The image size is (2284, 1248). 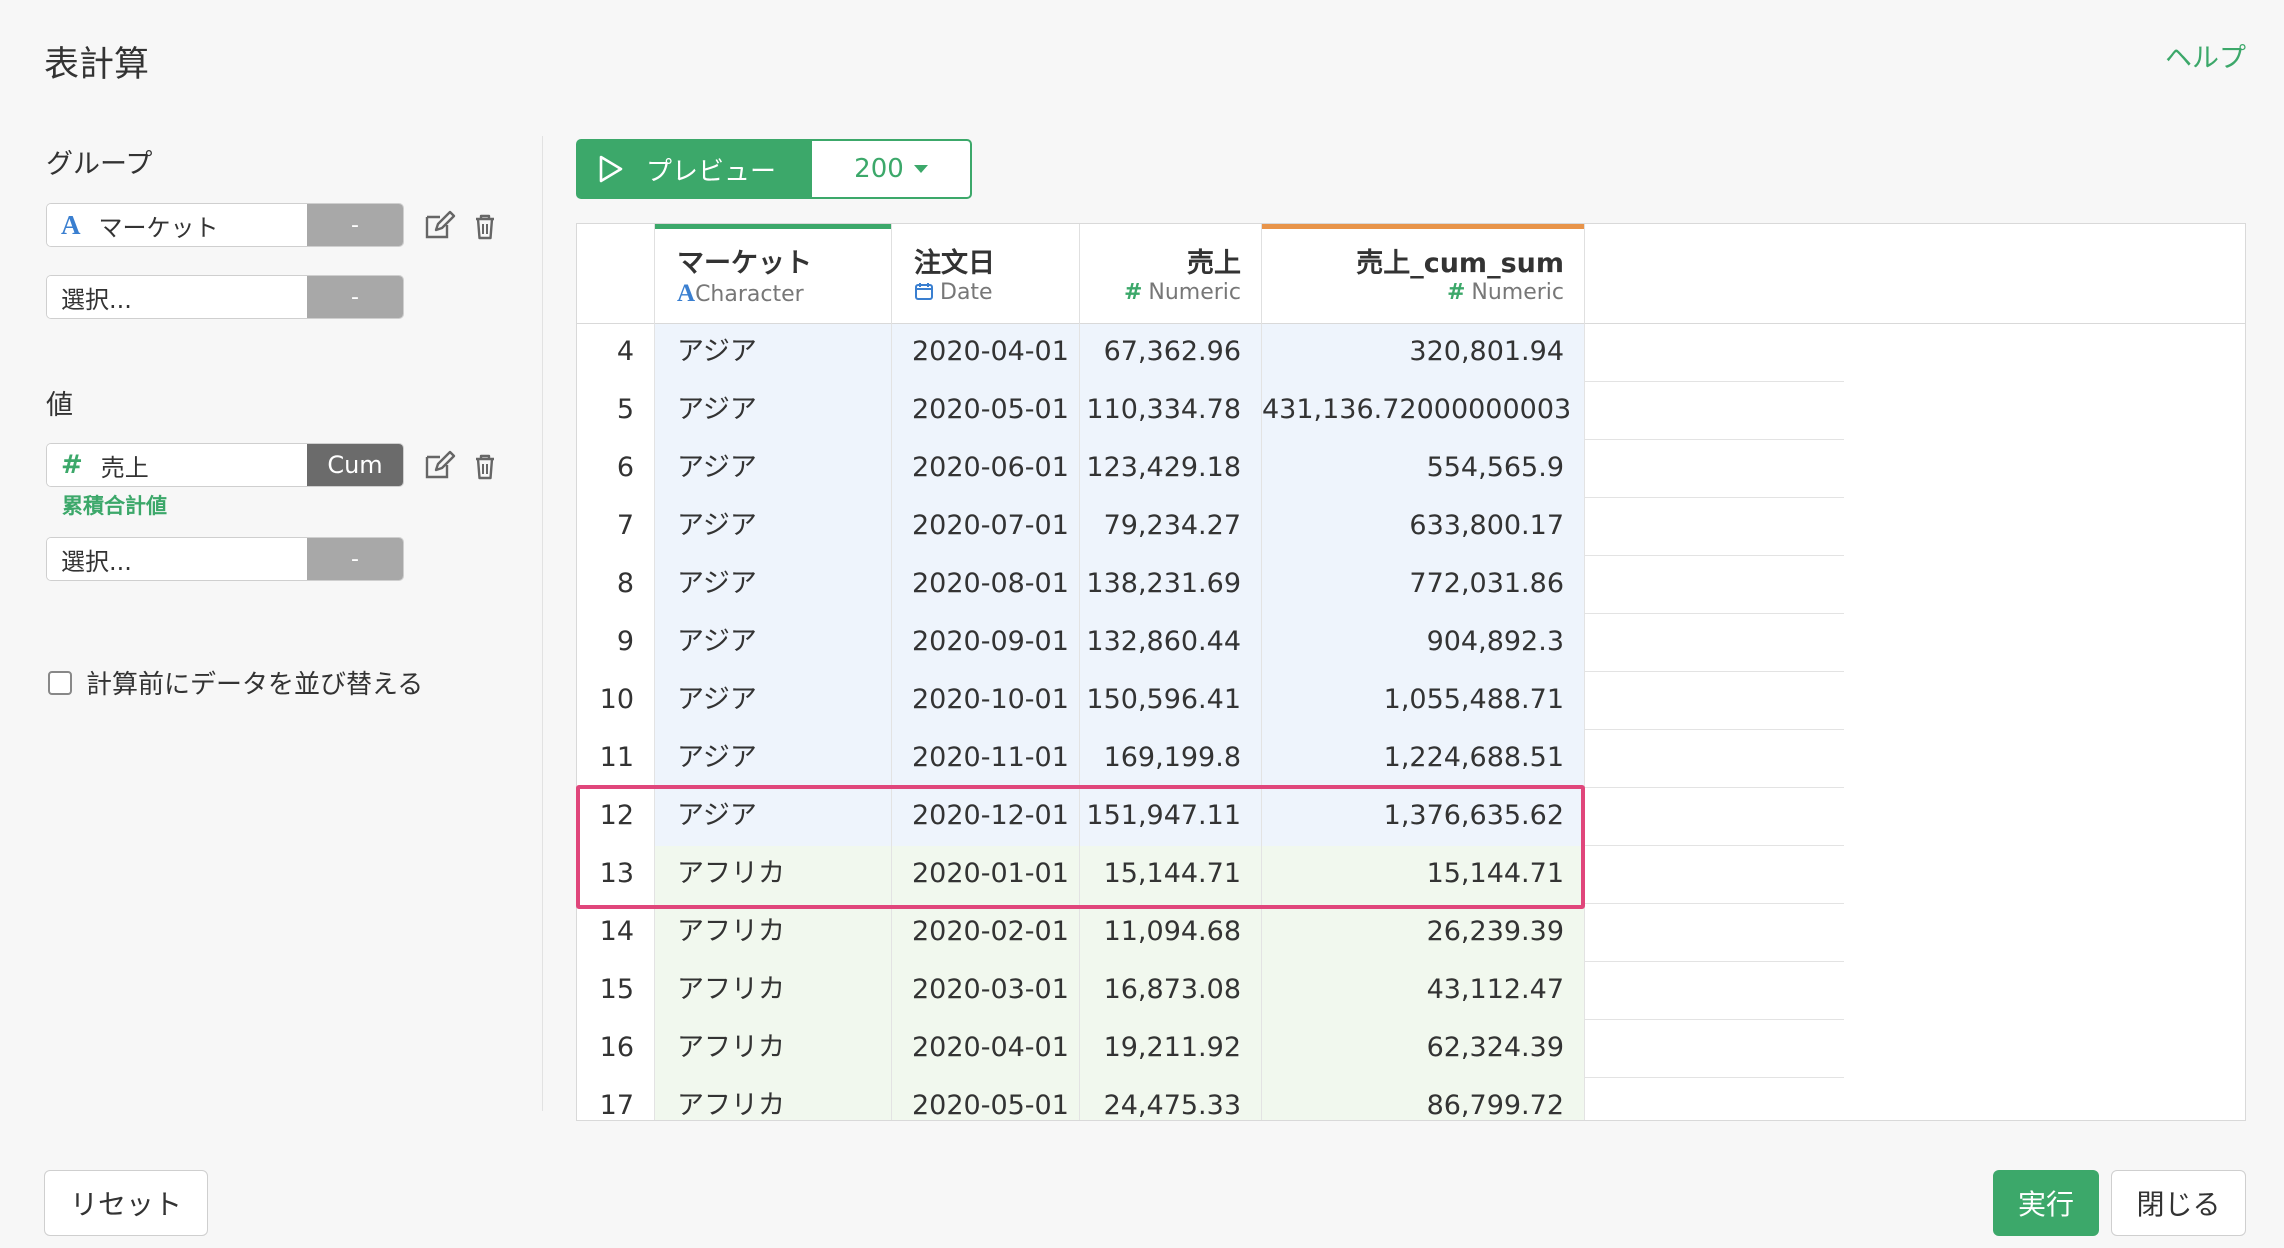 I want to click on cell-sales: 110,334.78, so click(x=1171, y=411).